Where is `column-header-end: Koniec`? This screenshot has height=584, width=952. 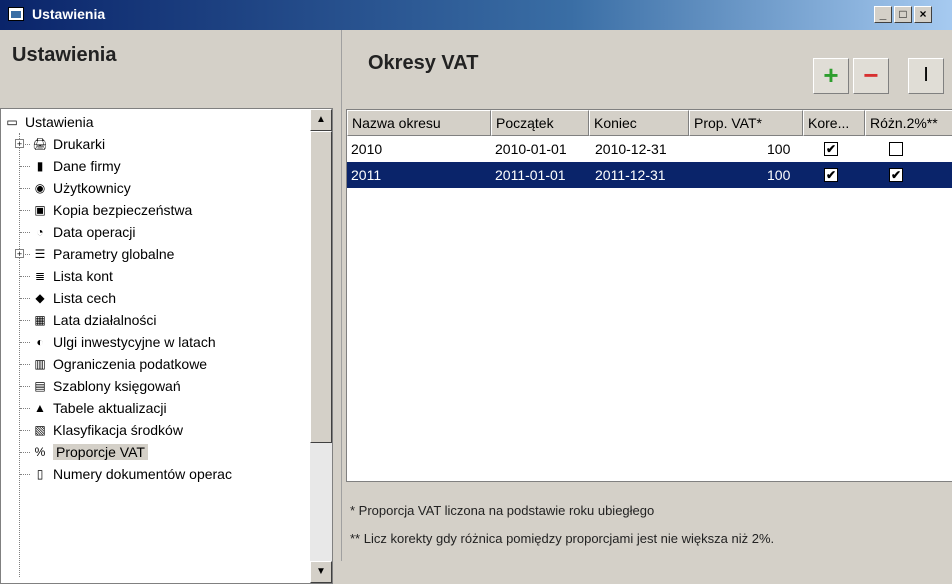
column-header-end: Koniec is located at coordinates (639, 123).